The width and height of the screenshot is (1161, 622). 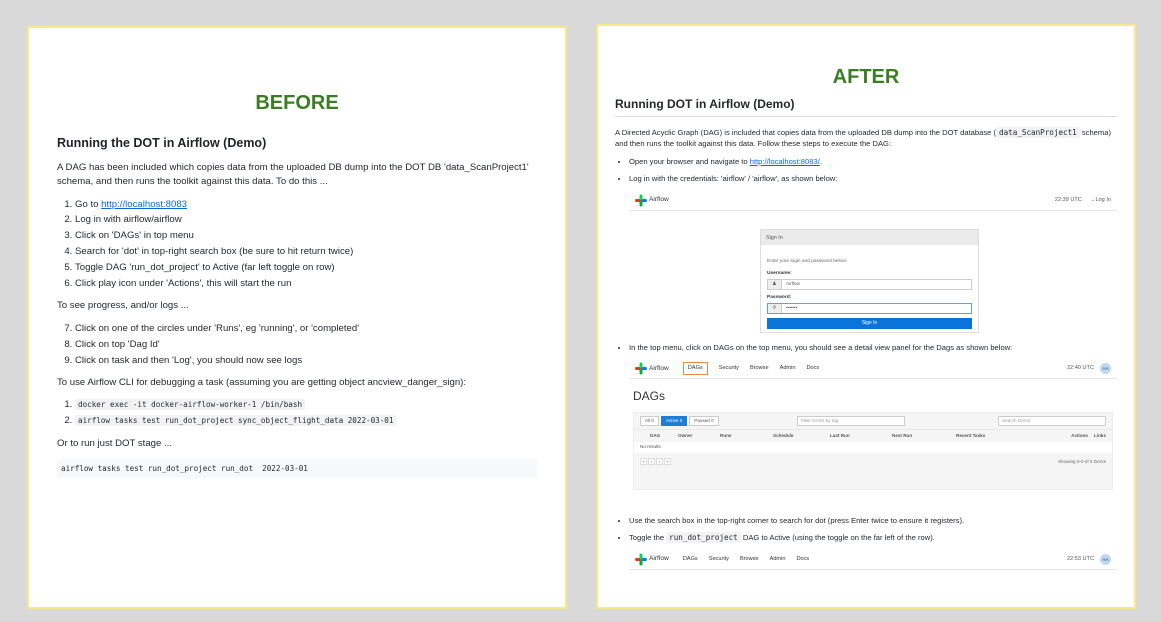 I want to click on list-item: Log in with airflow/airflow, so click(x=306, y=220).